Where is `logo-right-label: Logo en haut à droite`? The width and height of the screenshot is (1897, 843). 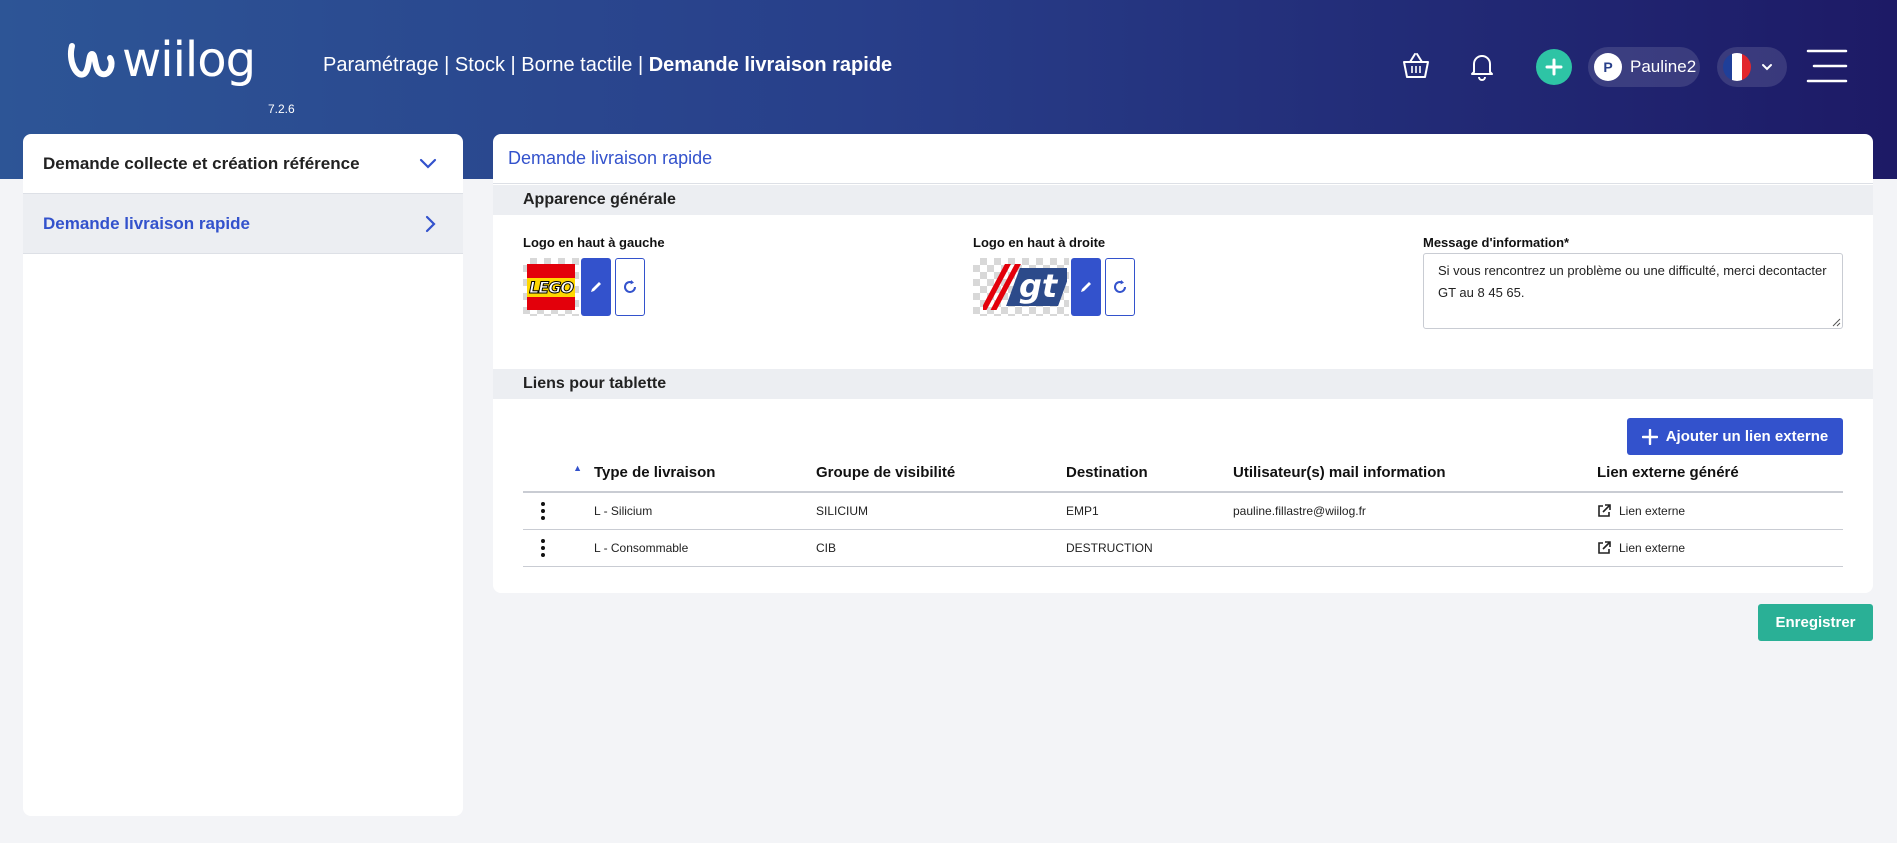 logo-right-label: Logo en haut à droite is located at coordinates (1039, 242).